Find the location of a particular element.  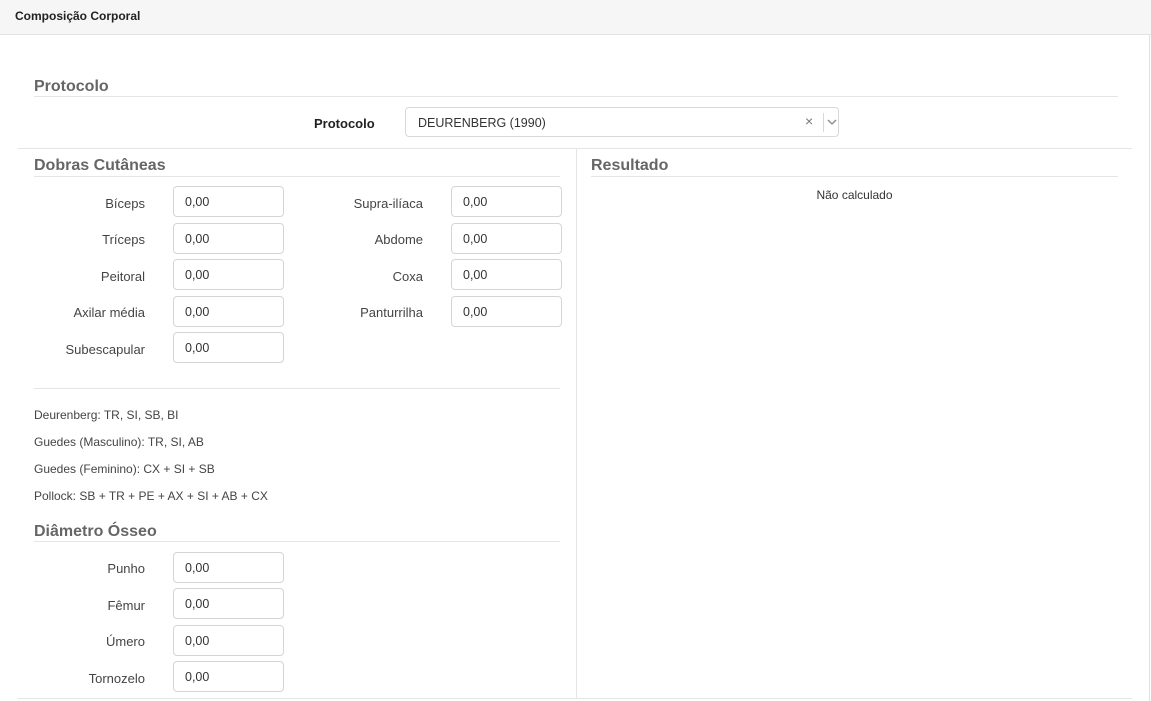

biceps-input is located at coordinates (228, 201).